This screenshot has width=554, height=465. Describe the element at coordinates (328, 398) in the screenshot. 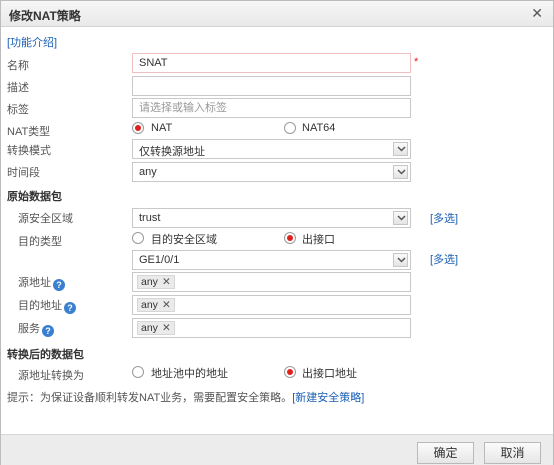

I see `new-security-policy-link: [新建安全策略]` at that location.